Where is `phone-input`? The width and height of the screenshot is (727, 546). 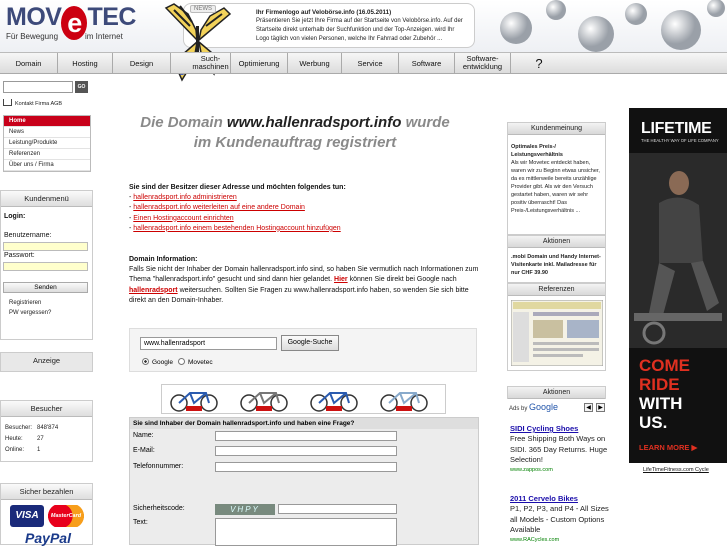 phone-input is located at coordinates (306, 467).